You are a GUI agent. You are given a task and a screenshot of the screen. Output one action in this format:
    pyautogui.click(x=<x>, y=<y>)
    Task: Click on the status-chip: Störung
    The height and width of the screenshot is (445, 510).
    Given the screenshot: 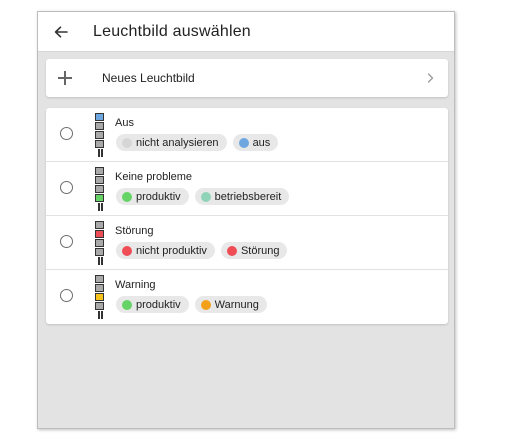 What is the action you would take?
    pyautogui.click(x=254, y=250)
    